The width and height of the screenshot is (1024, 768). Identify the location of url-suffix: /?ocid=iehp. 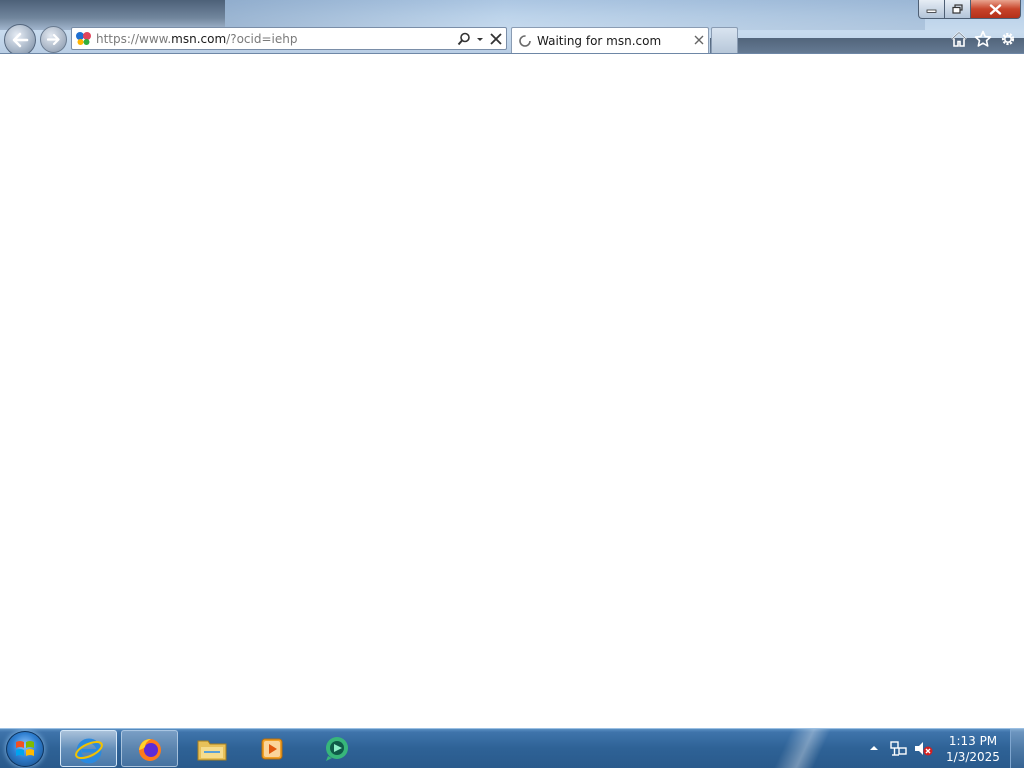
(262, 39).